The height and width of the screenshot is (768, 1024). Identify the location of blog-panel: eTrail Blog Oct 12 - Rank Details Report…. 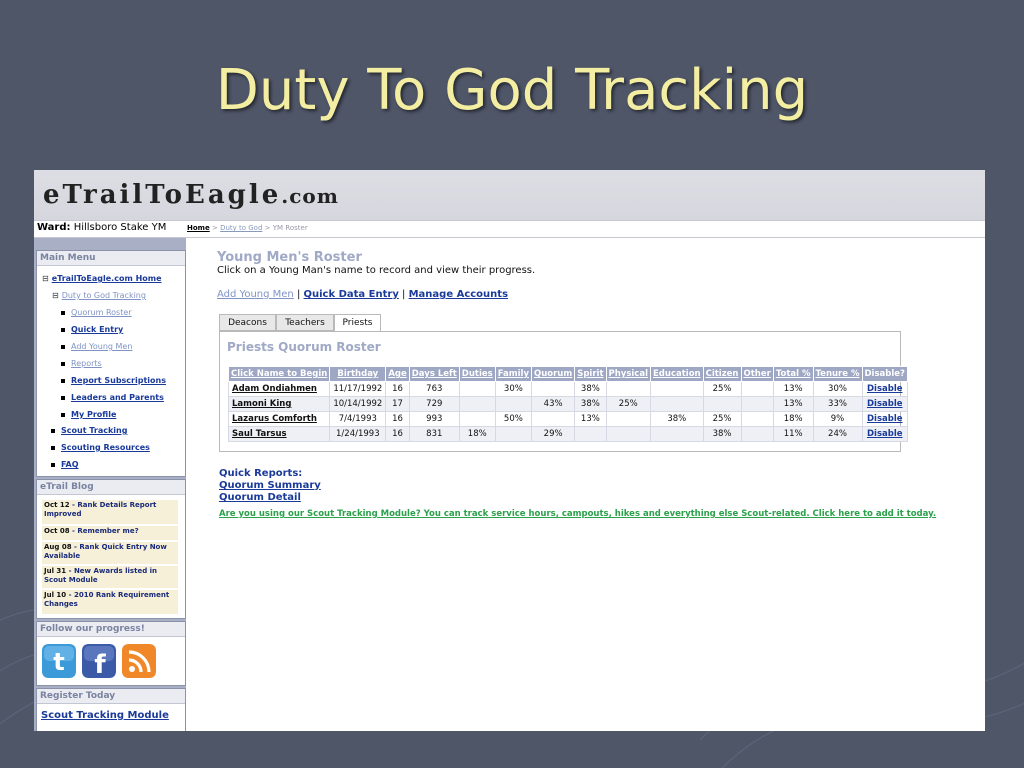
(111, 549).